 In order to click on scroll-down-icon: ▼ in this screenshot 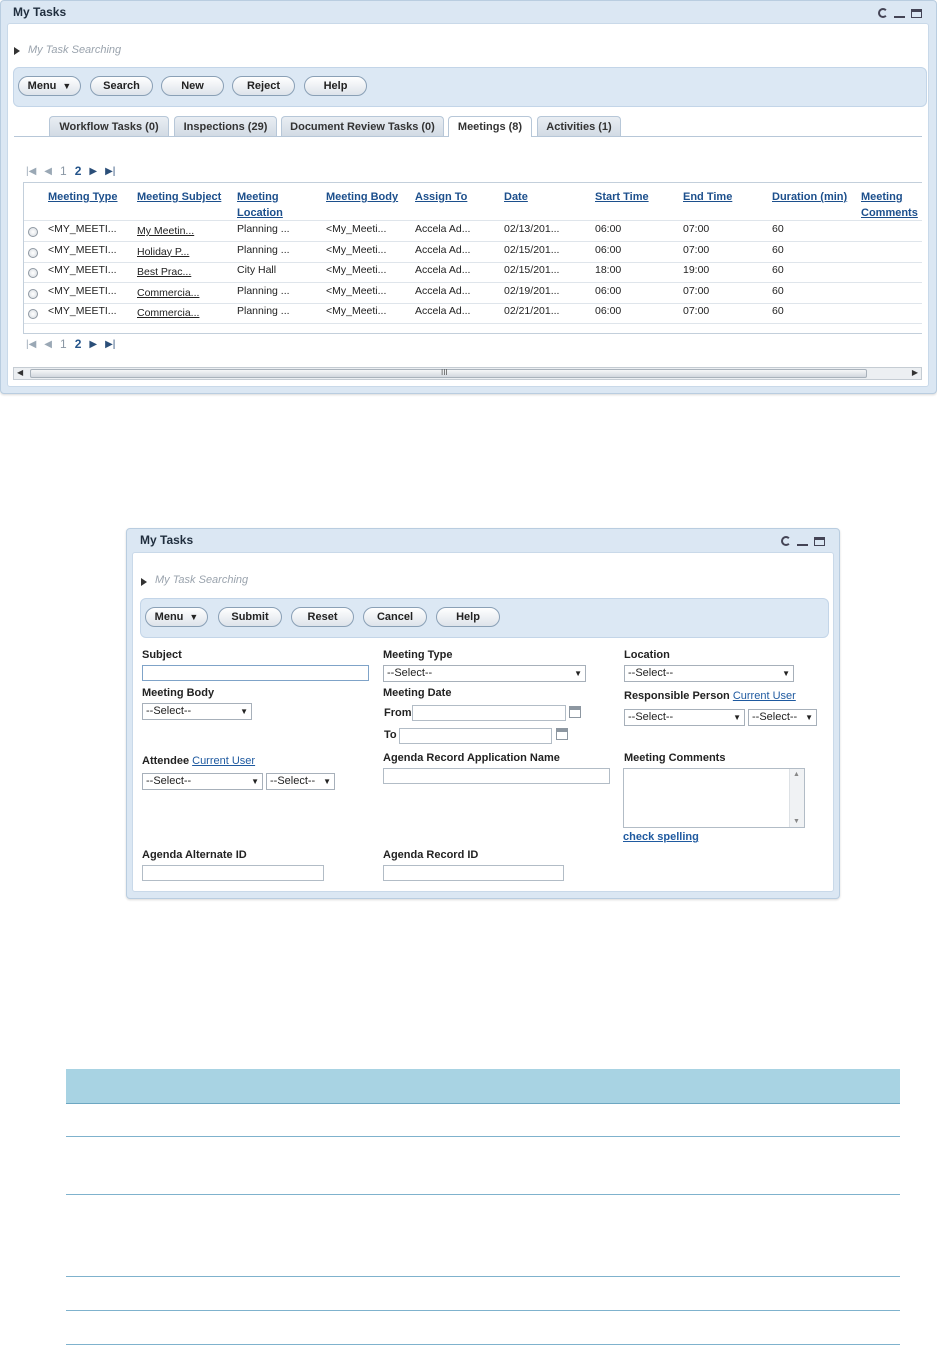, I will do `click(796, 821)`.